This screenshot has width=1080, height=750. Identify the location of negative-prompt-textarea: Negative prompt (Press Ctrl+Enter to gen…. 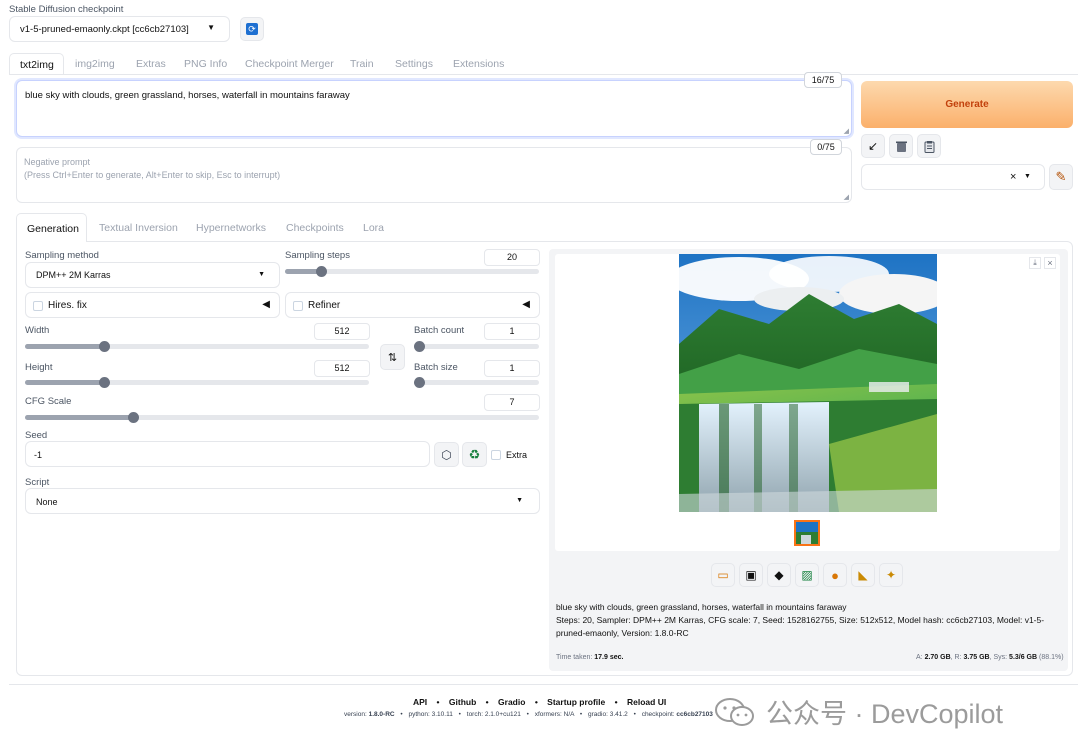
(434, 175).